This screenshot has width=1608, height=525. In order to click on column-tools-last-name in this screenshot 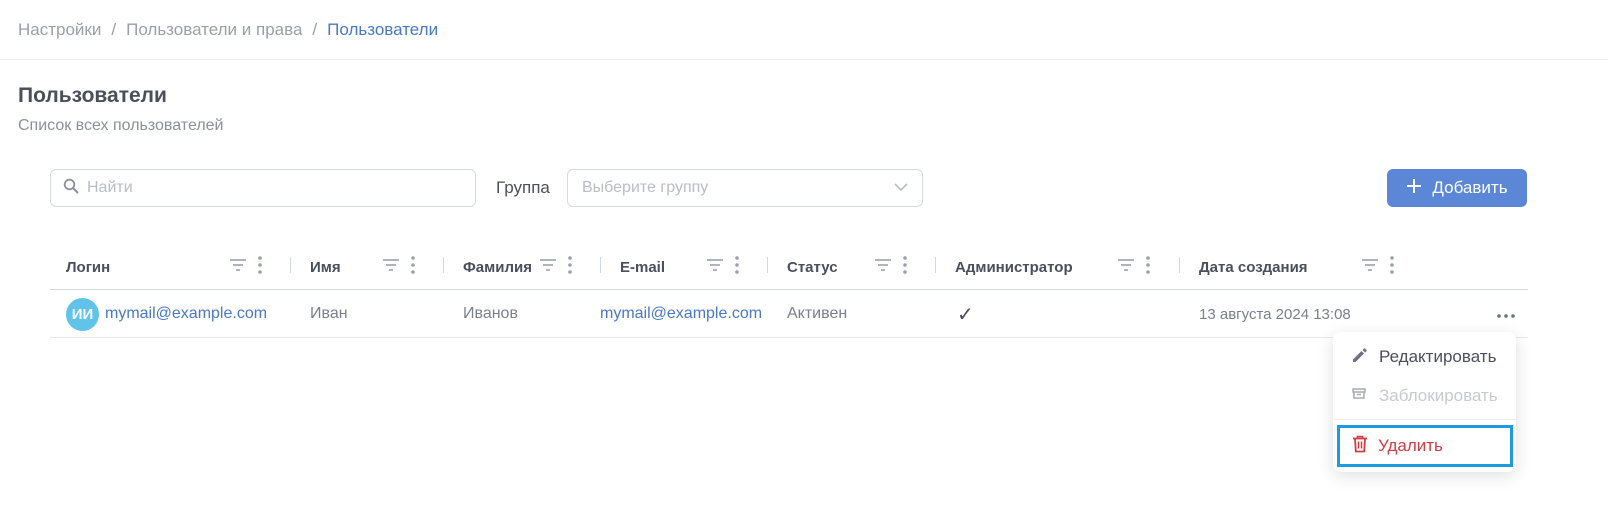, I will do `click(556, 267)`.